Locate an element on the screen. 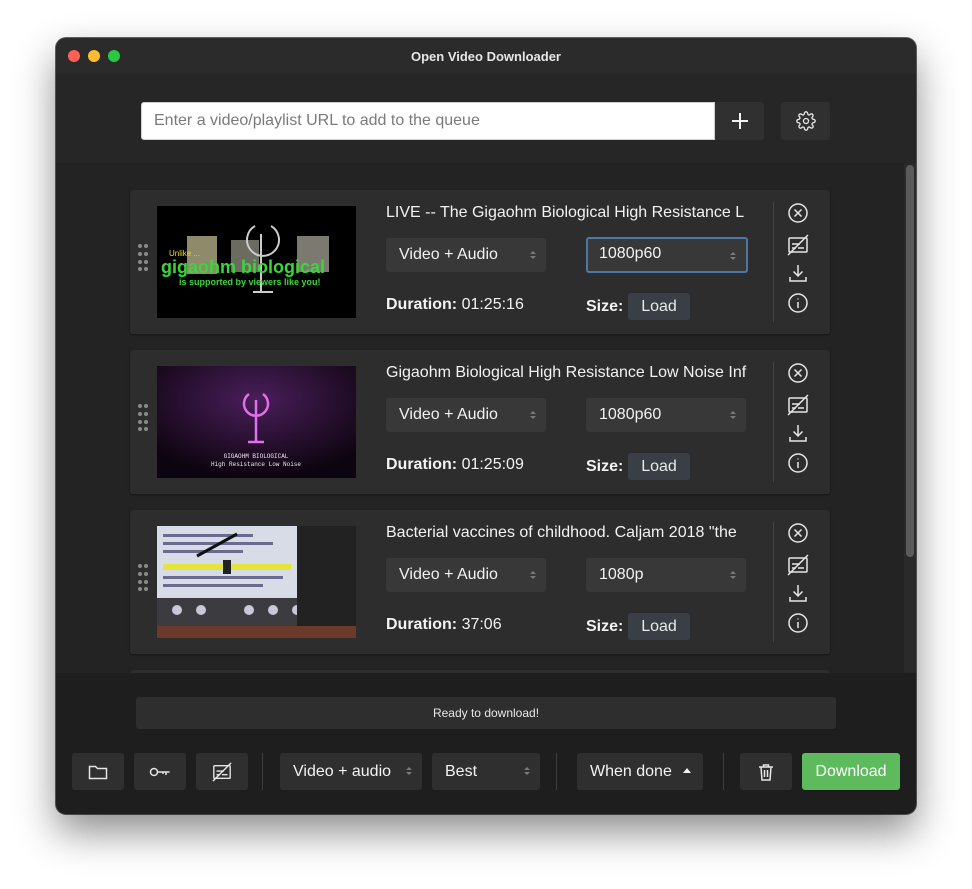  settings-button is located at coordinates (805, 121).